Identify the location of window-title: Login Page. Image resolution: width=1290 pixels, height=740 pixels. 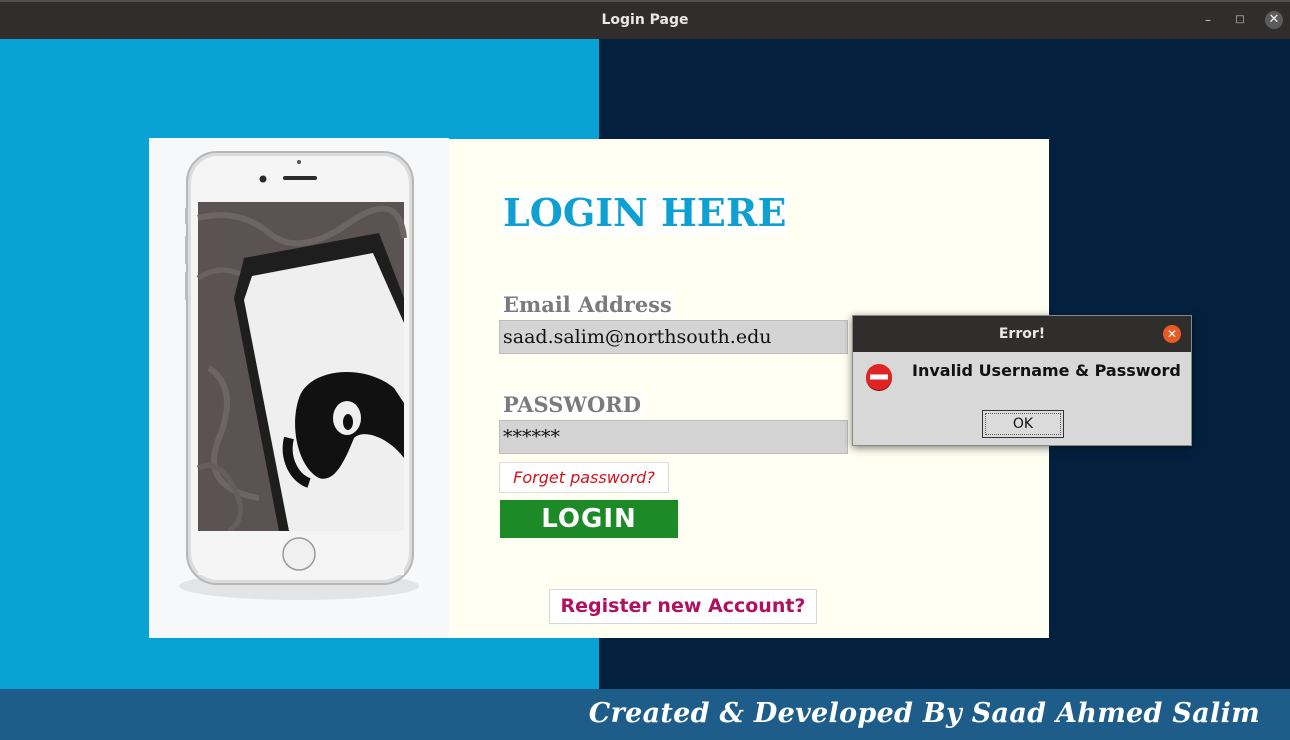
(645, 20).